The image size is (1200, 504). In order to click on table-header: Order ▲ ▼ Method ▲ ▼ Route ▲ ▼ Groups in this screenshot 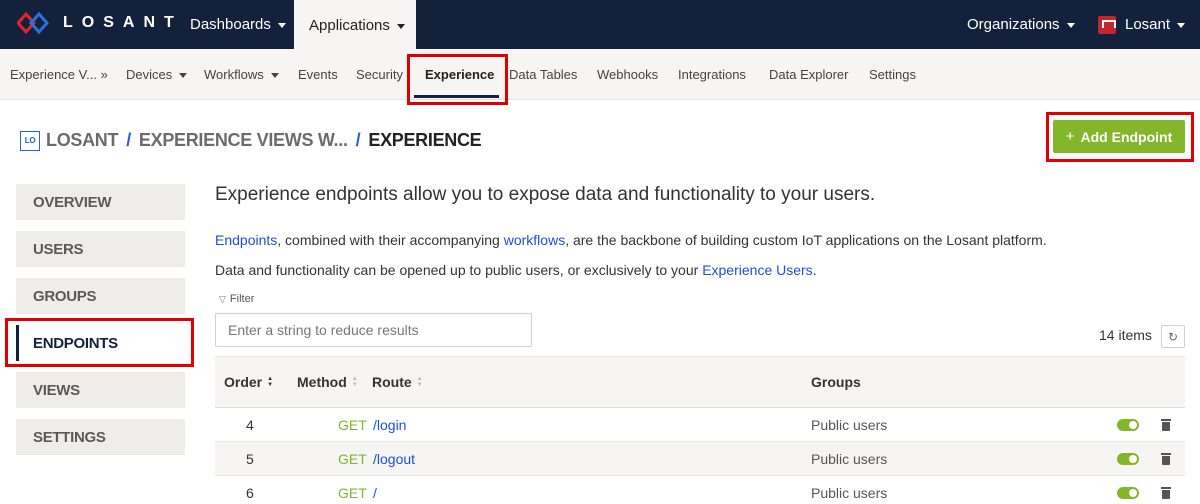, I will do `click(700, 382)`.